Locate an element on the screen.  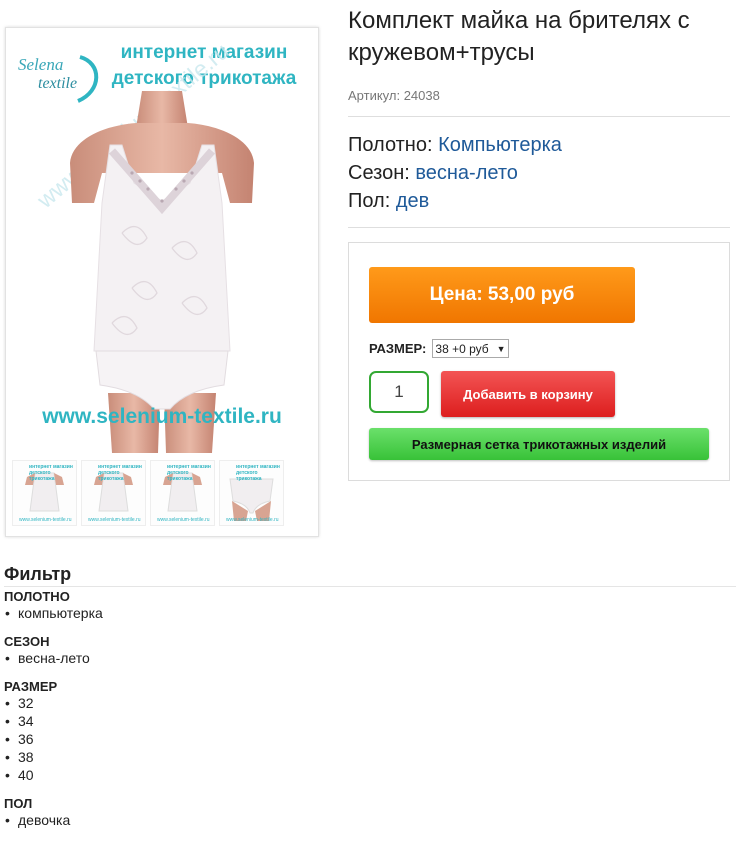
site-url-caption: www.selenium-textile.ru is located at coordinates (162, 416).